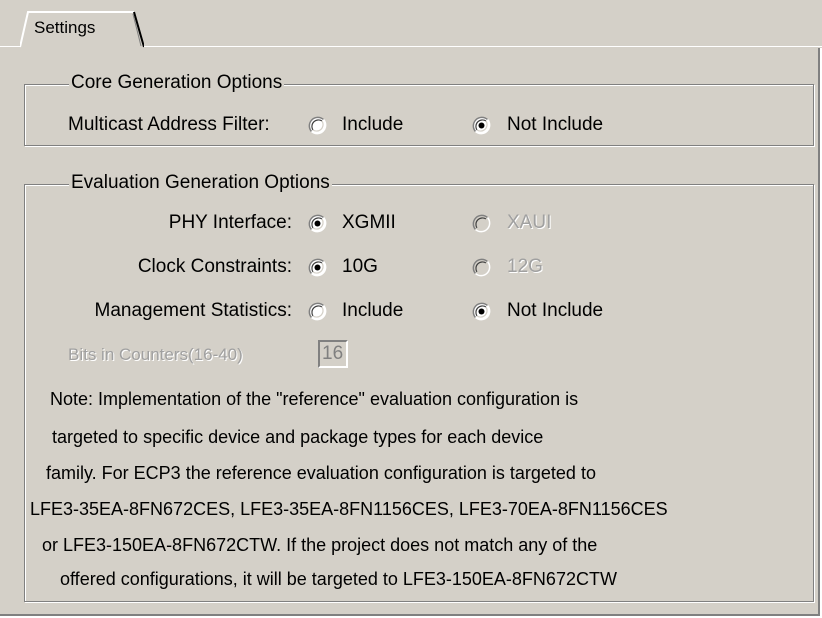 The image size is (822, 618). I want to click on bits-in-counters-label: Bits in Counters(16-40), so click(155, 354).